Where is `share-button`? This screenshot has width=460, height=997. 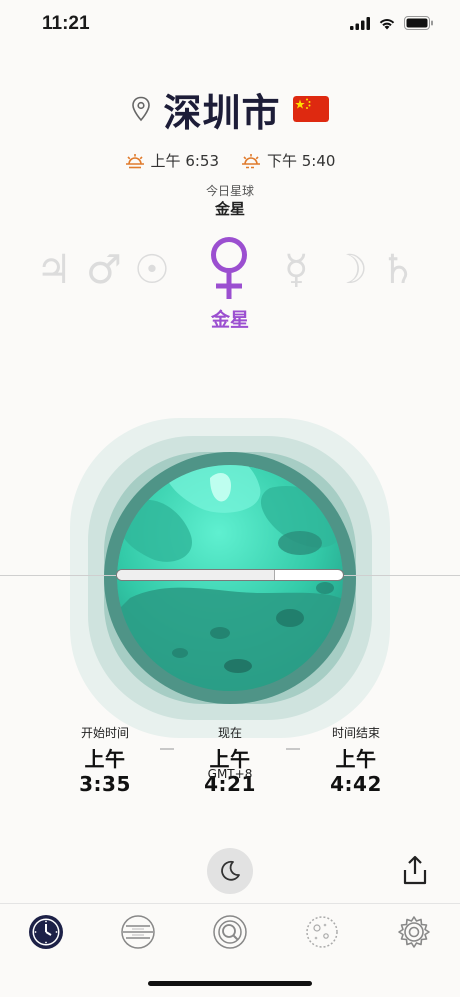 share-button is located at coordinates (415, 870).